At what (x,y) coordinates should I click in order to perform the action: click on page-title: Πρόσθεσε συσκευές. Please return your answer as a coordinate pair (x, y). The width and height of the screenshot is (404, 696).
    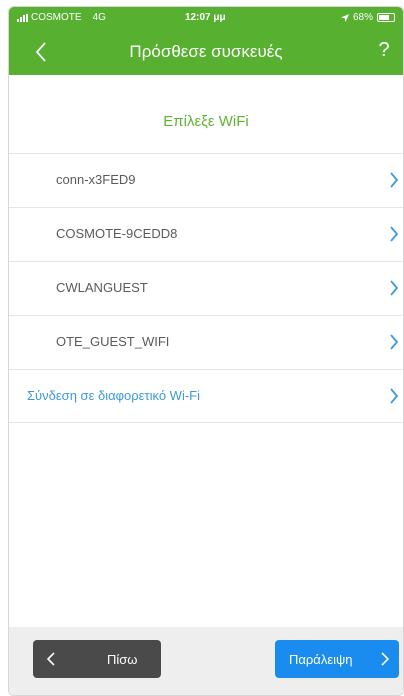
    Looking at the image, I should click on (206, 51).